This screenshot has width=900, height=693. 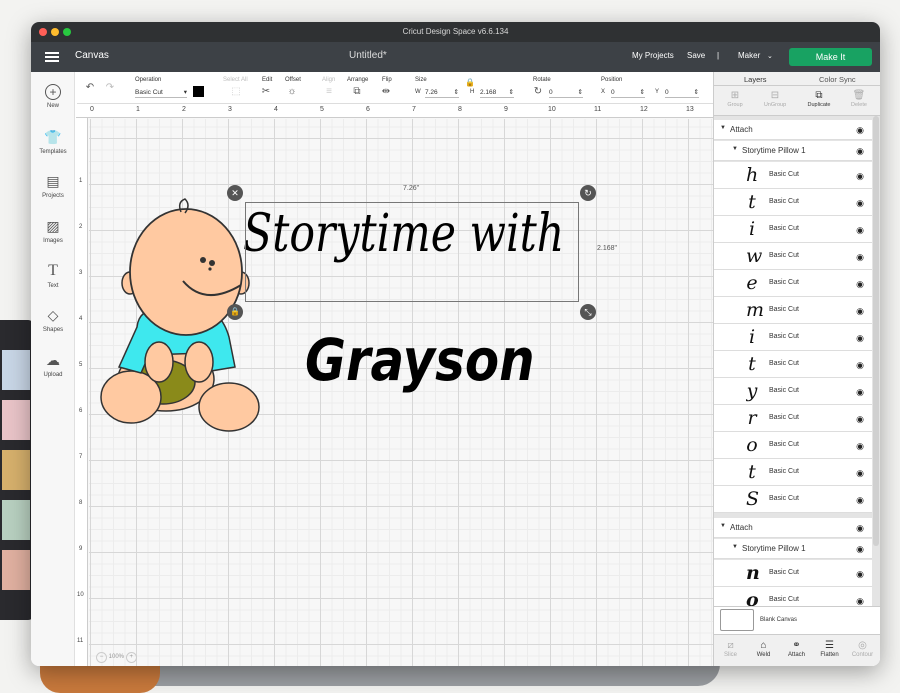 I want to click on close-window-button, so click(x=43, y=32).